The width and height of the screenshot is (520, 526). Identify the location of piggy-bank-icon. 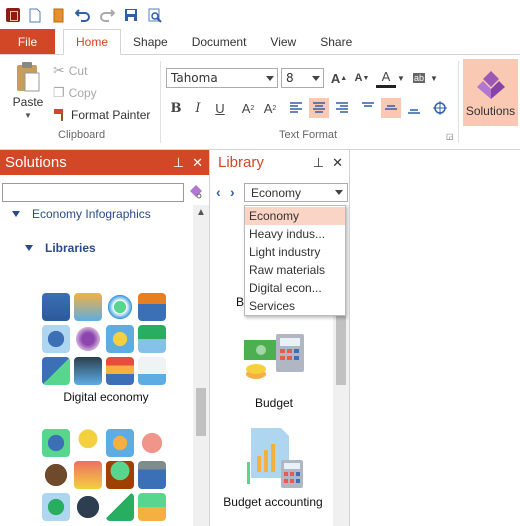
(152, 443).